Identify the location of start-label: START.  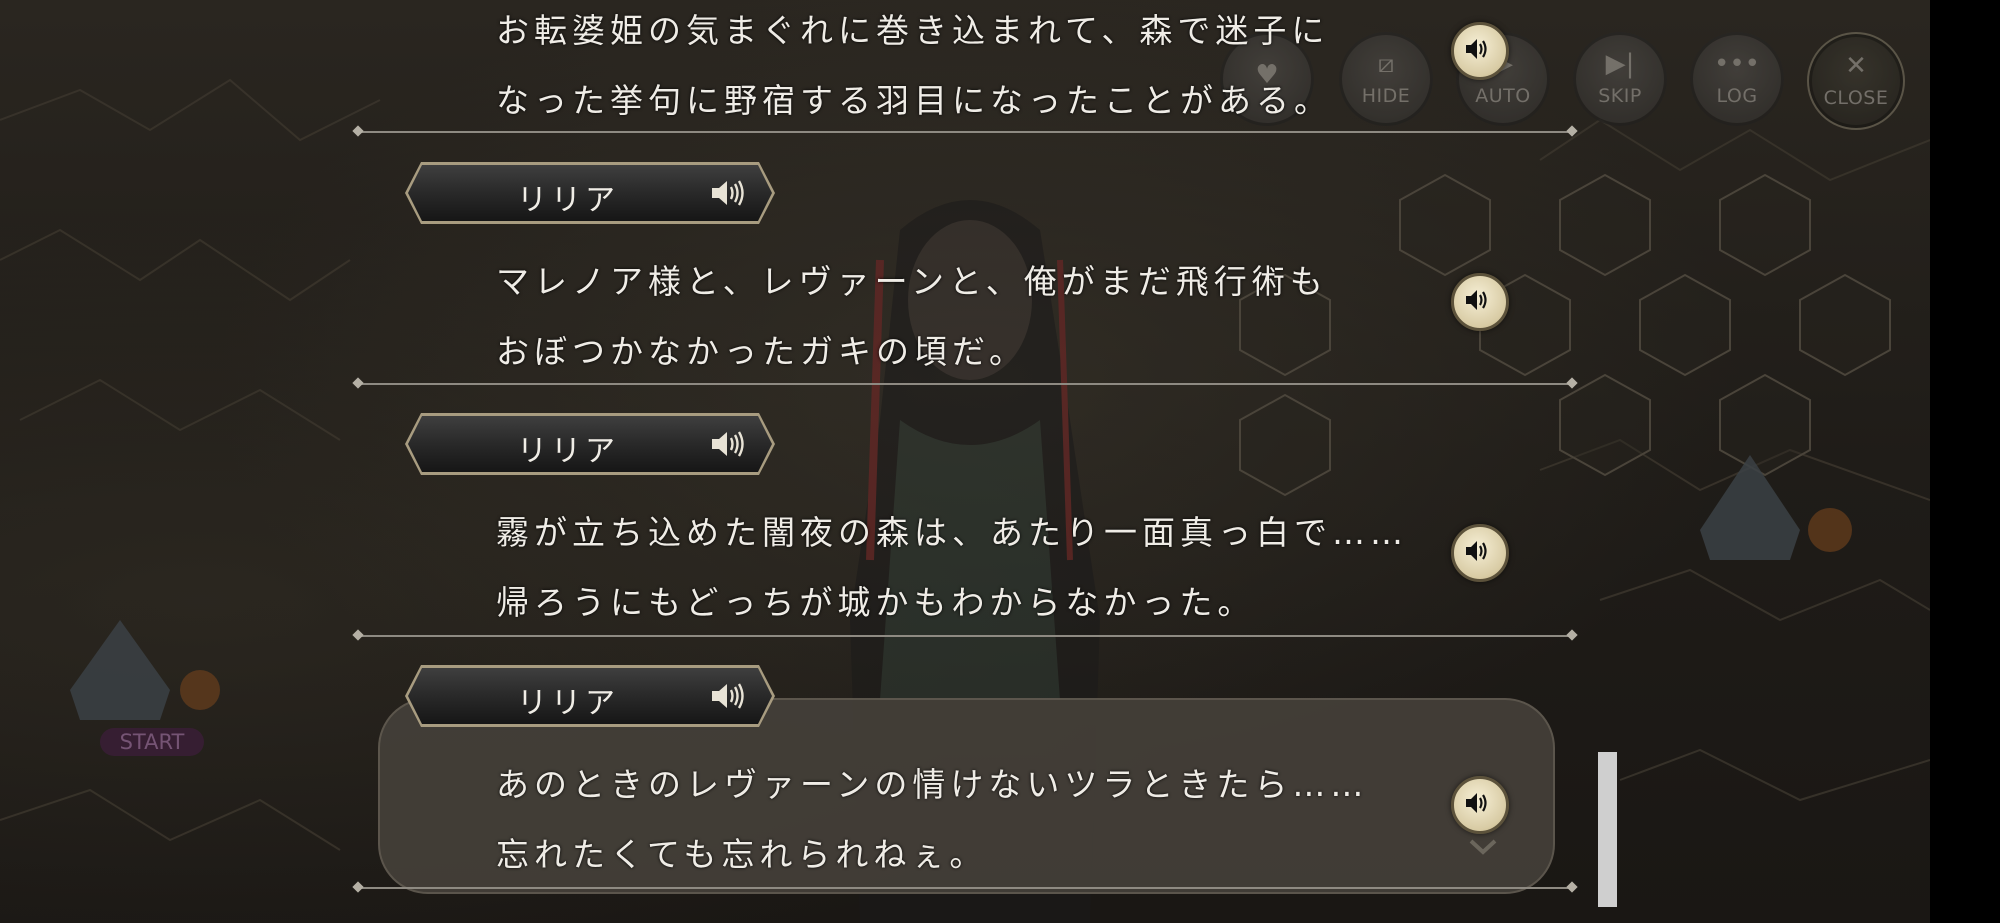
(152, 742).